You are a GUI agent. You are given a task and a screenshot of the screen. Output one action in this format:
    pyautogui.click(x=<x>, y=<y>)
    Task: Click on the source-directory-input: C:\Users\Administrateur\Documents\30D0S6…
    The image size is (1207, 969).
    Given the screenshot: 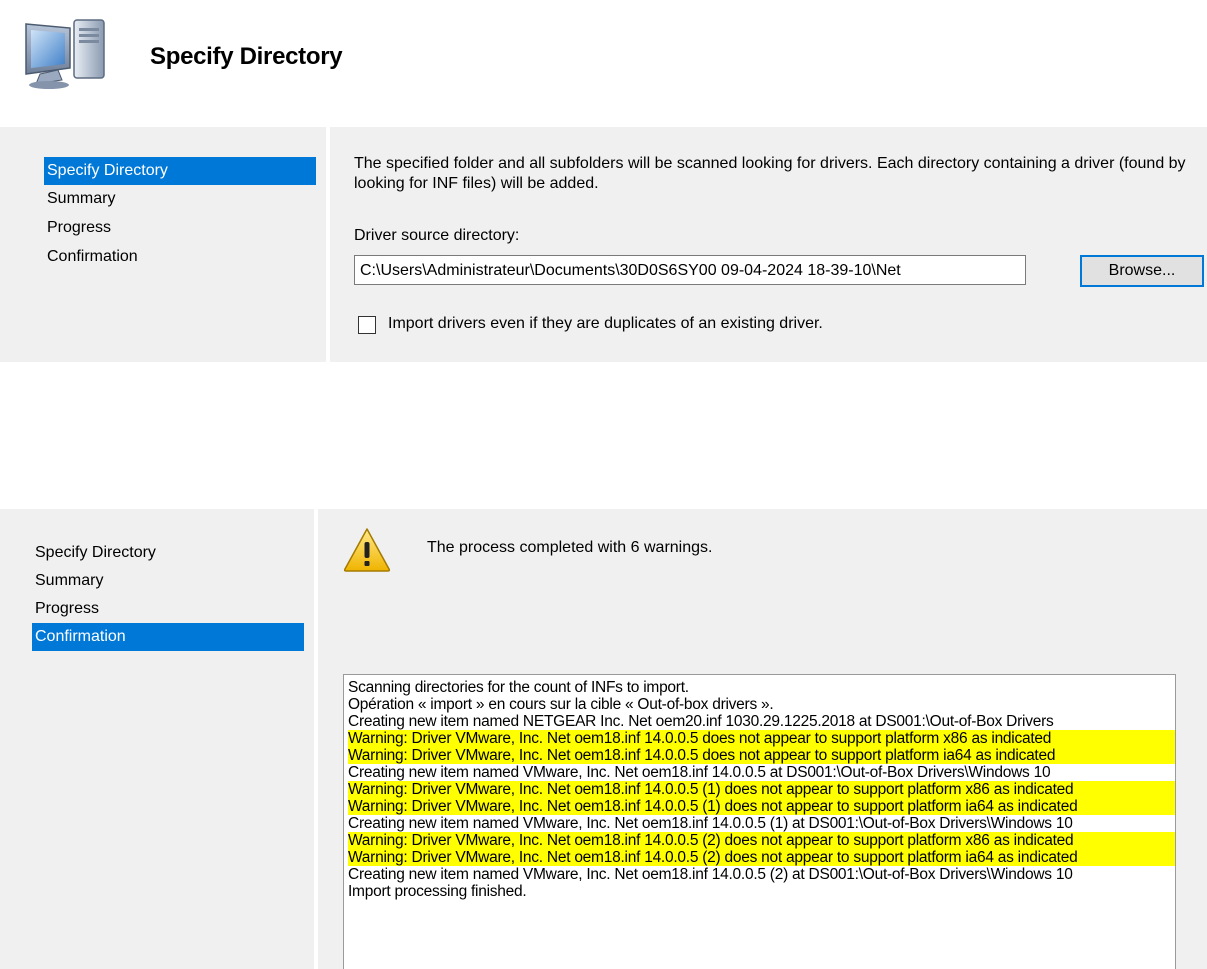 What is the action you would take?
    pyautogui.click(x=690, y=270)
    